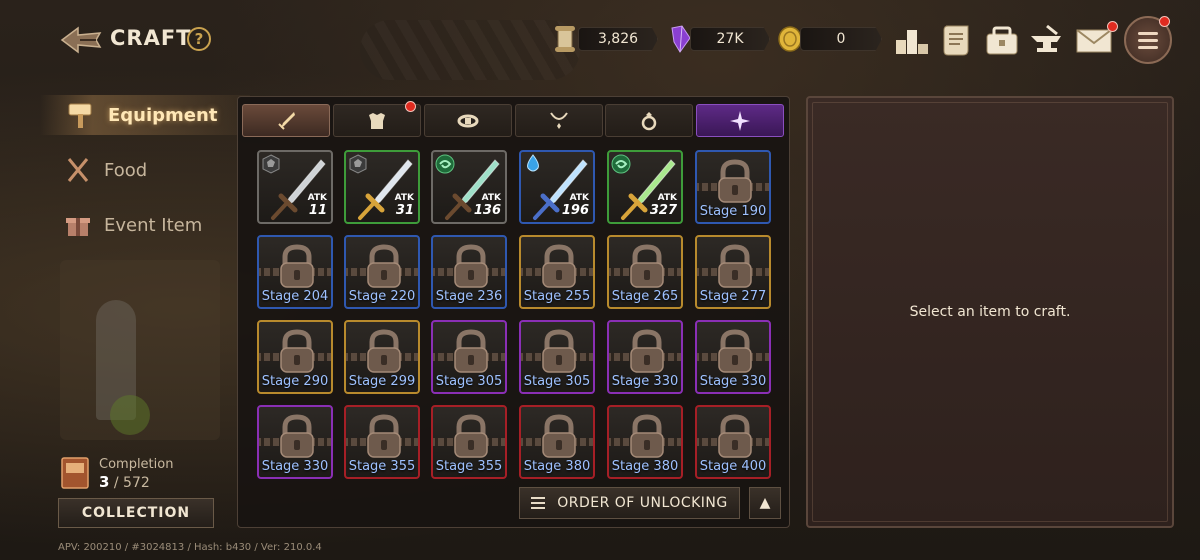 The image size is (1200, 560). What do you see at coordinates (382, 357) in the screenshot?
I see `locked-slot: Stage 299` at bounding box center [382, 357].